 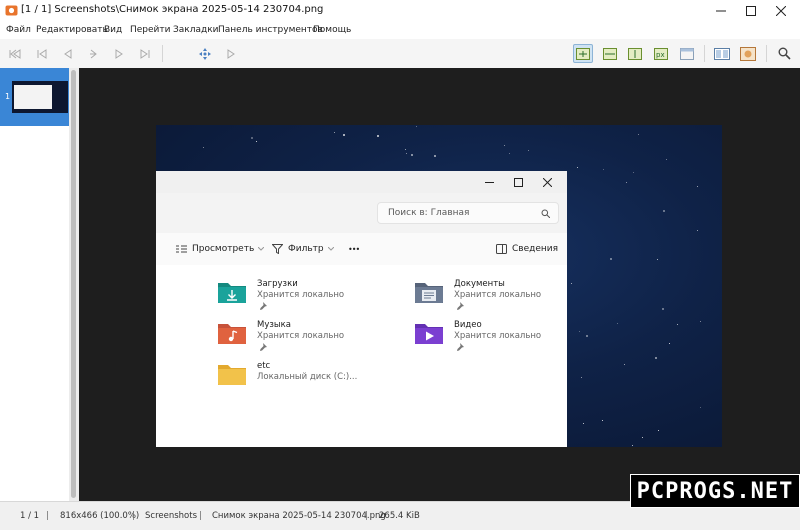 What do you see at coordinates (223, 249) in the screenshot?
I see `view-command-label: Просмотреть` at bounding box center [223, 249].